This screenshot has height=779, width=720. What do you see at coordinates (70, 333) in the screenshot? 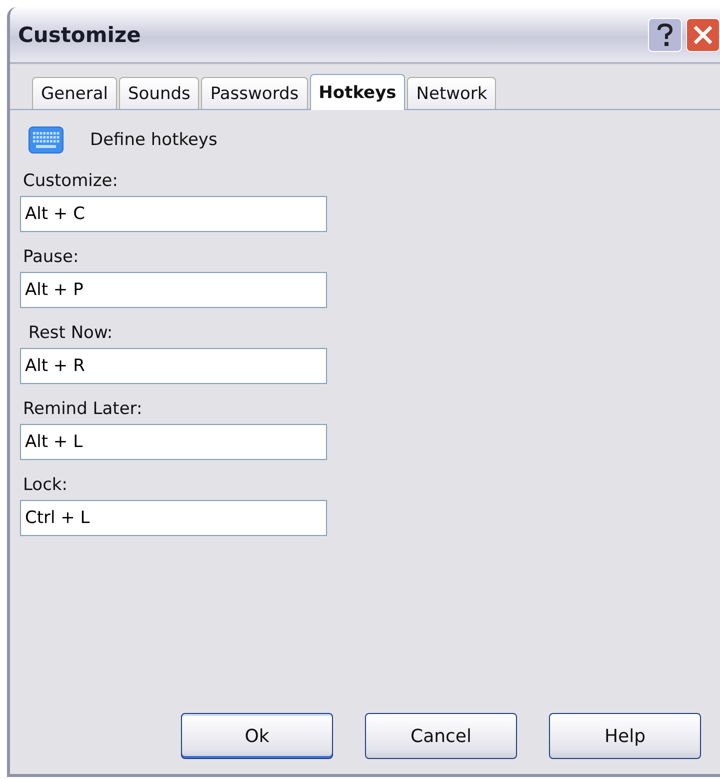
I see `field-label: Rest Now:` at bounding box center [70, 333].